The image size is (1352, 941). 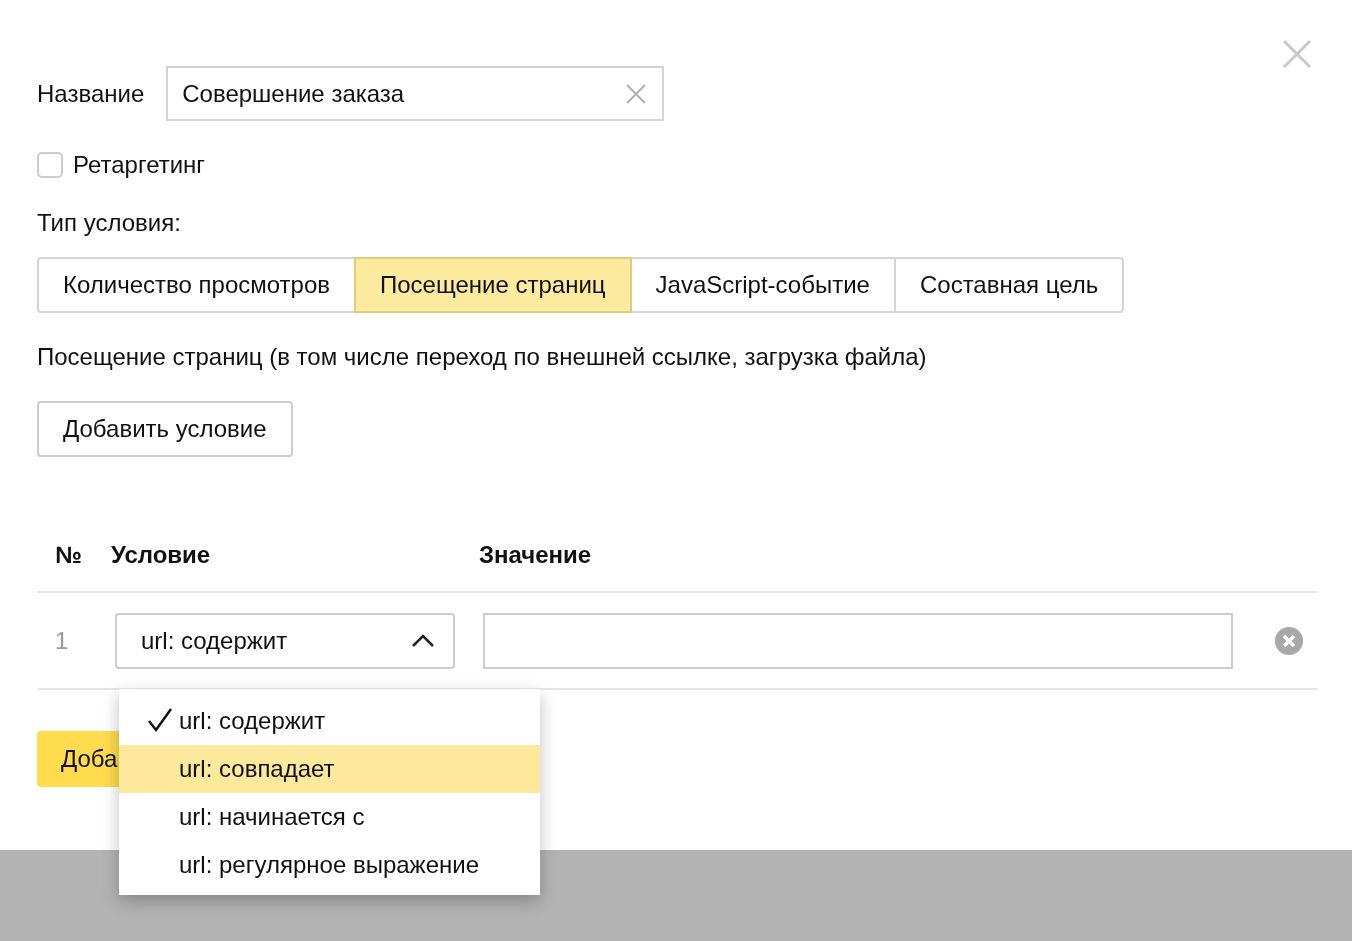 What do you see at coordinates (139, 165) in the screenshot?
I see `retargeting-label: Ретаргетинг` at bounding box center [139, 165].